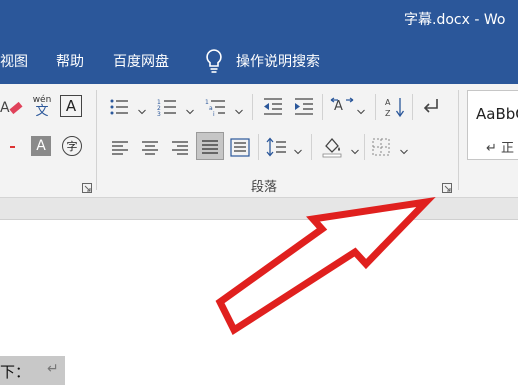 The width and height of the screenshot is (518, 389). I want to click on align-left-icon, so click(120, 147).